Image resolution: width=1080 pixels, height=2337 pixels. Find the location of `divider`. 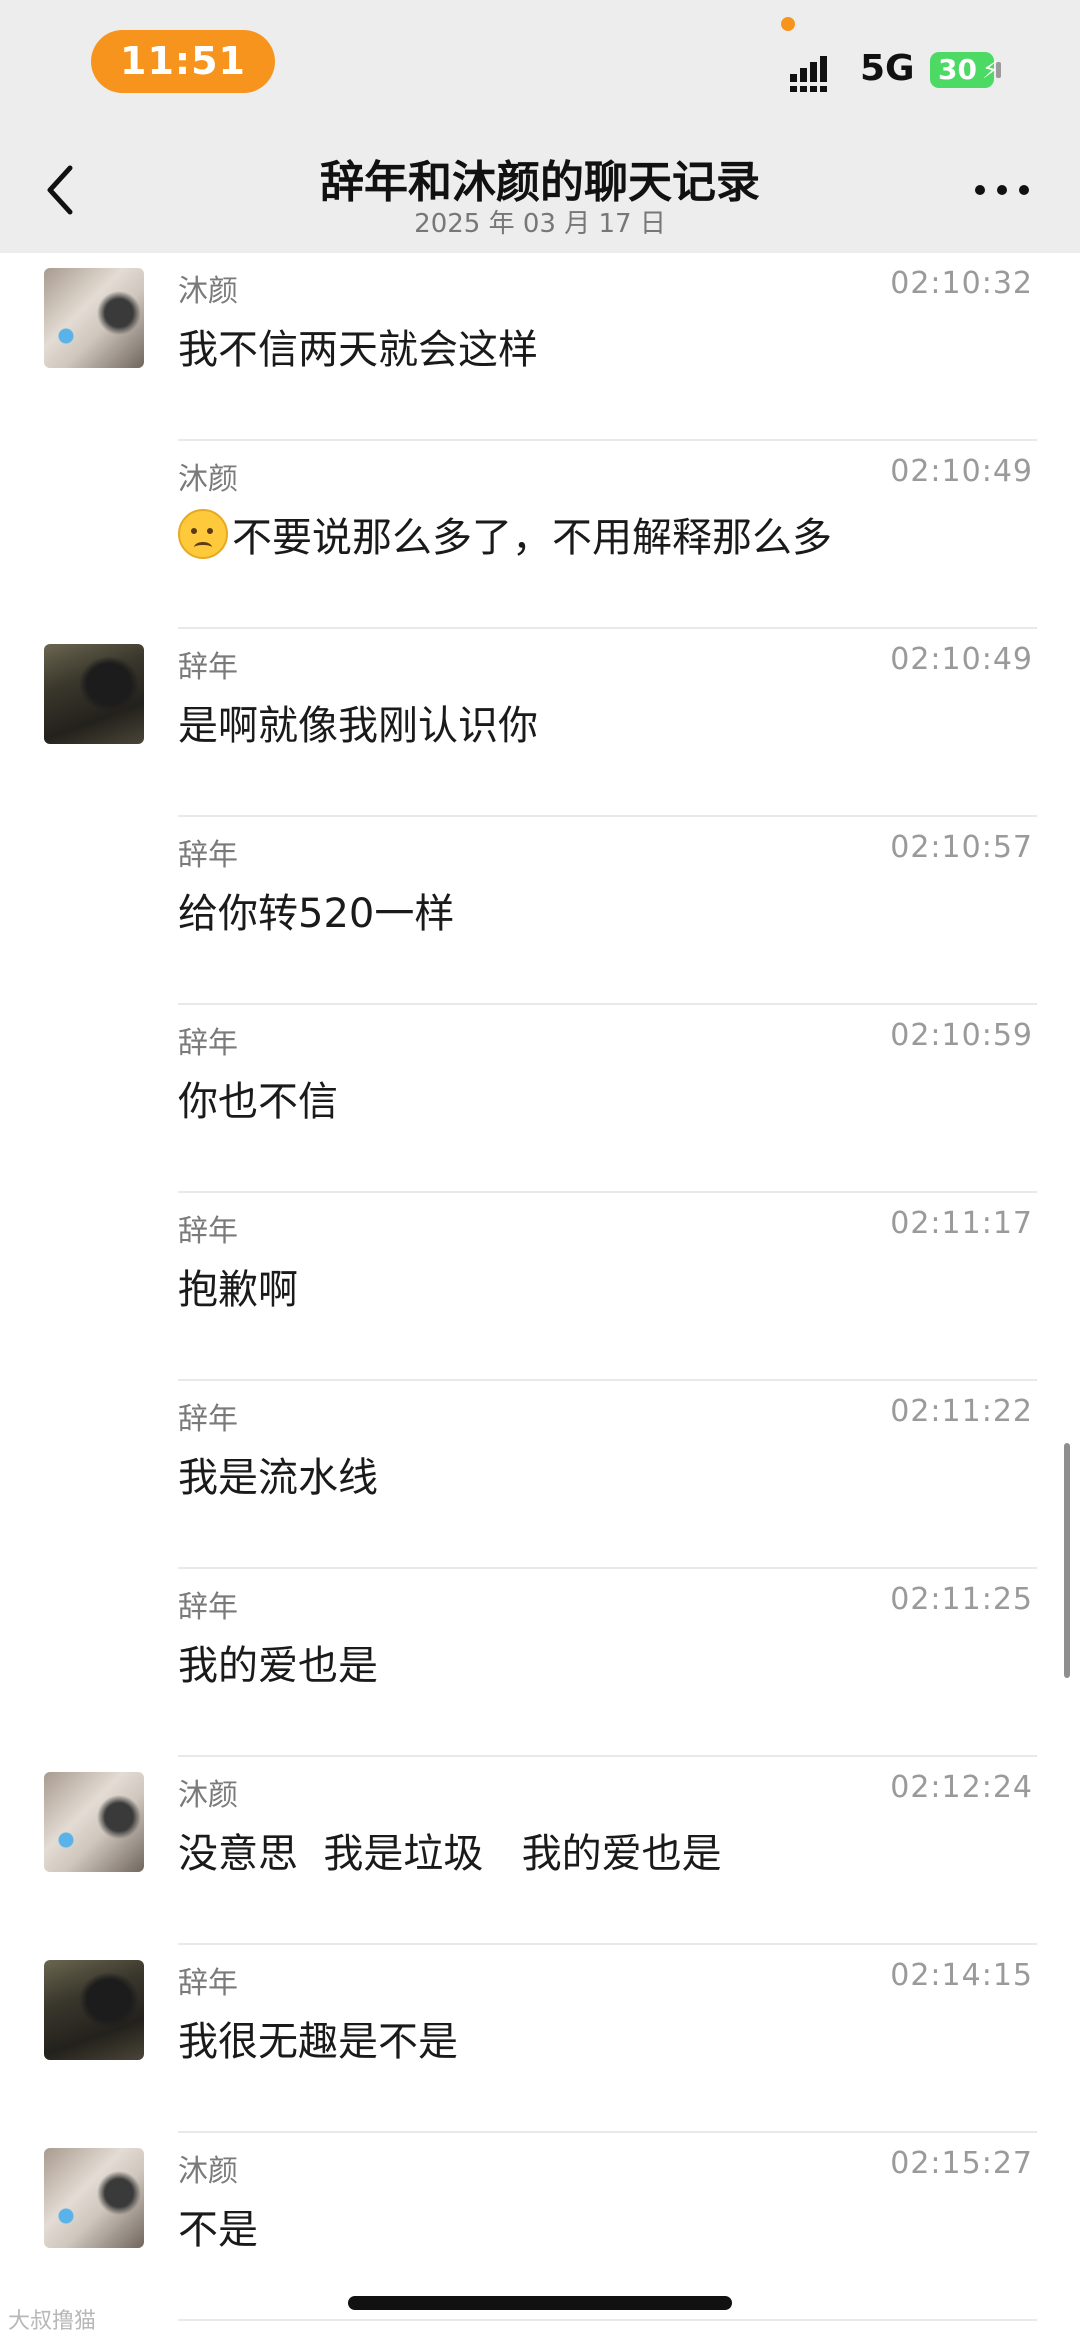

divider is located at coordinates (607, 2320).